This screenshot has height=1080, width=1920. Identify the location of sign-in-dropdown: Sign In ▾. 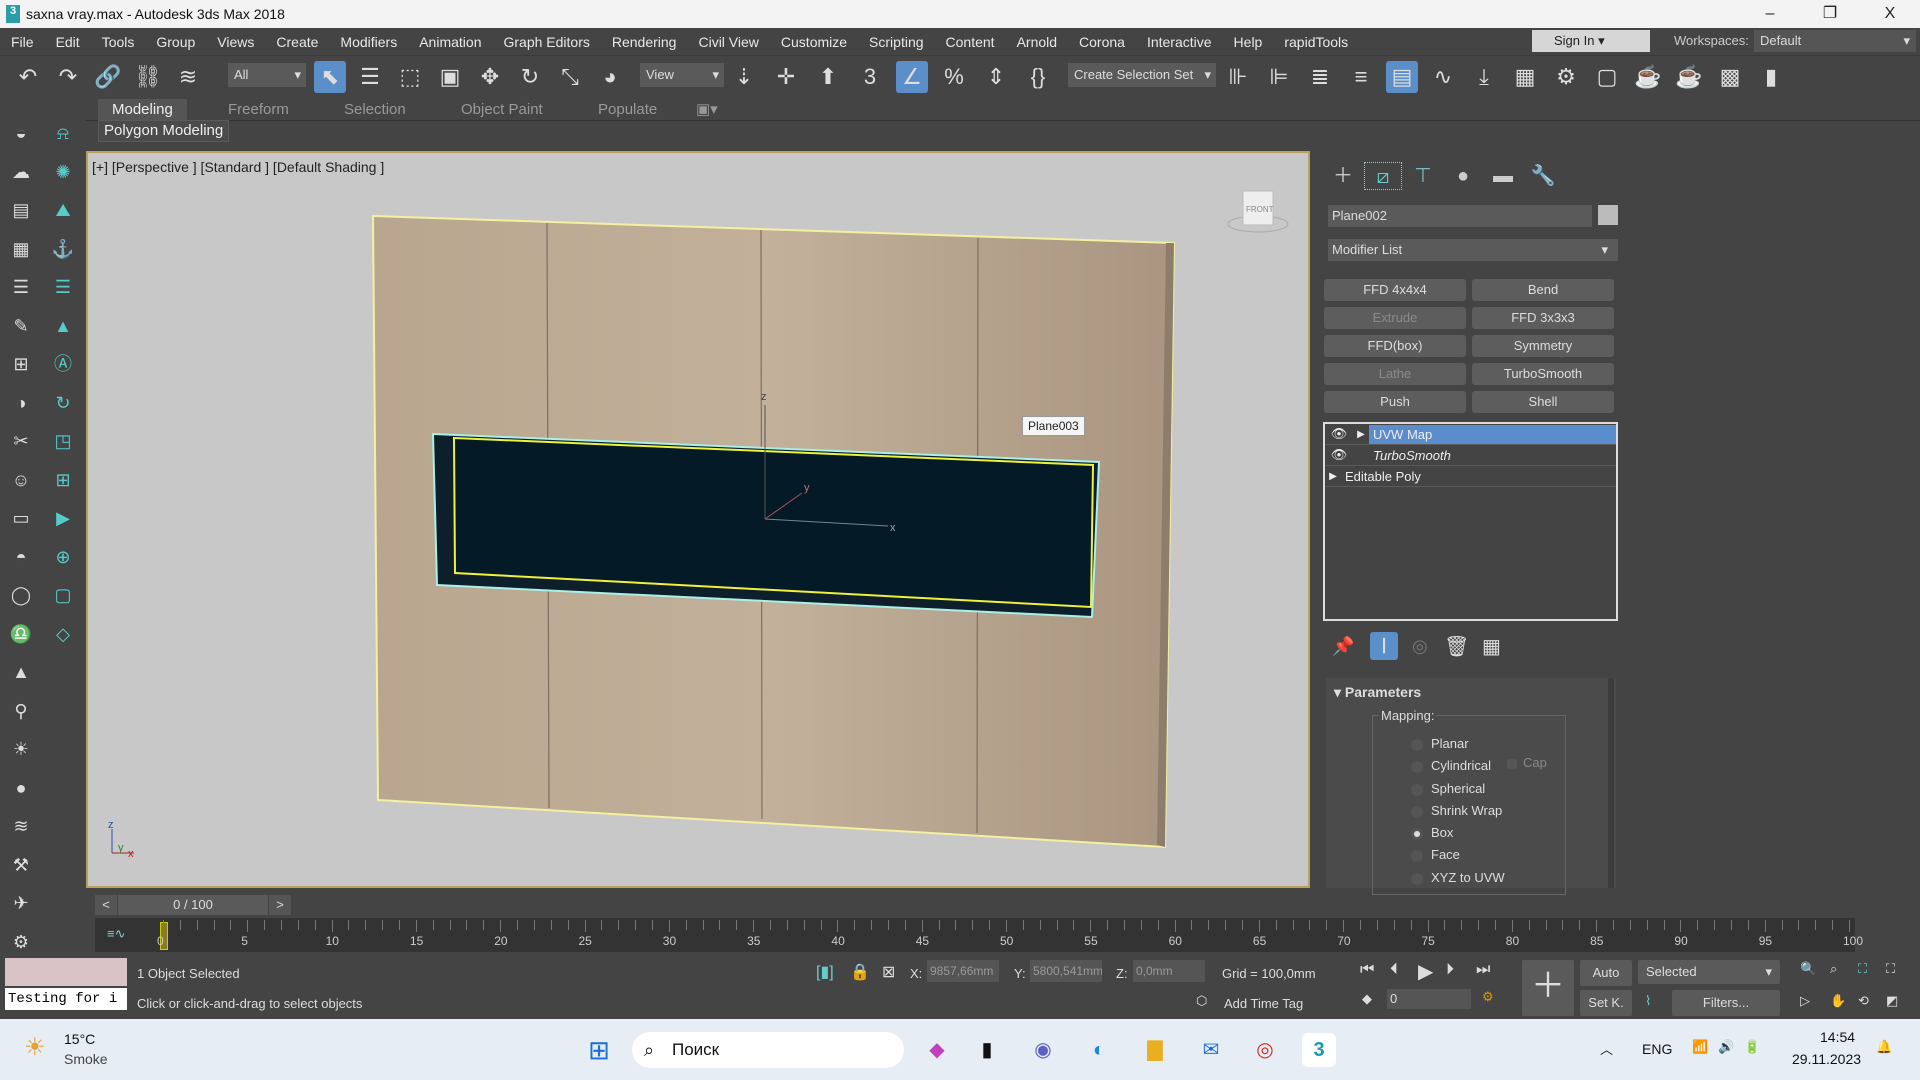
(1591, 41).